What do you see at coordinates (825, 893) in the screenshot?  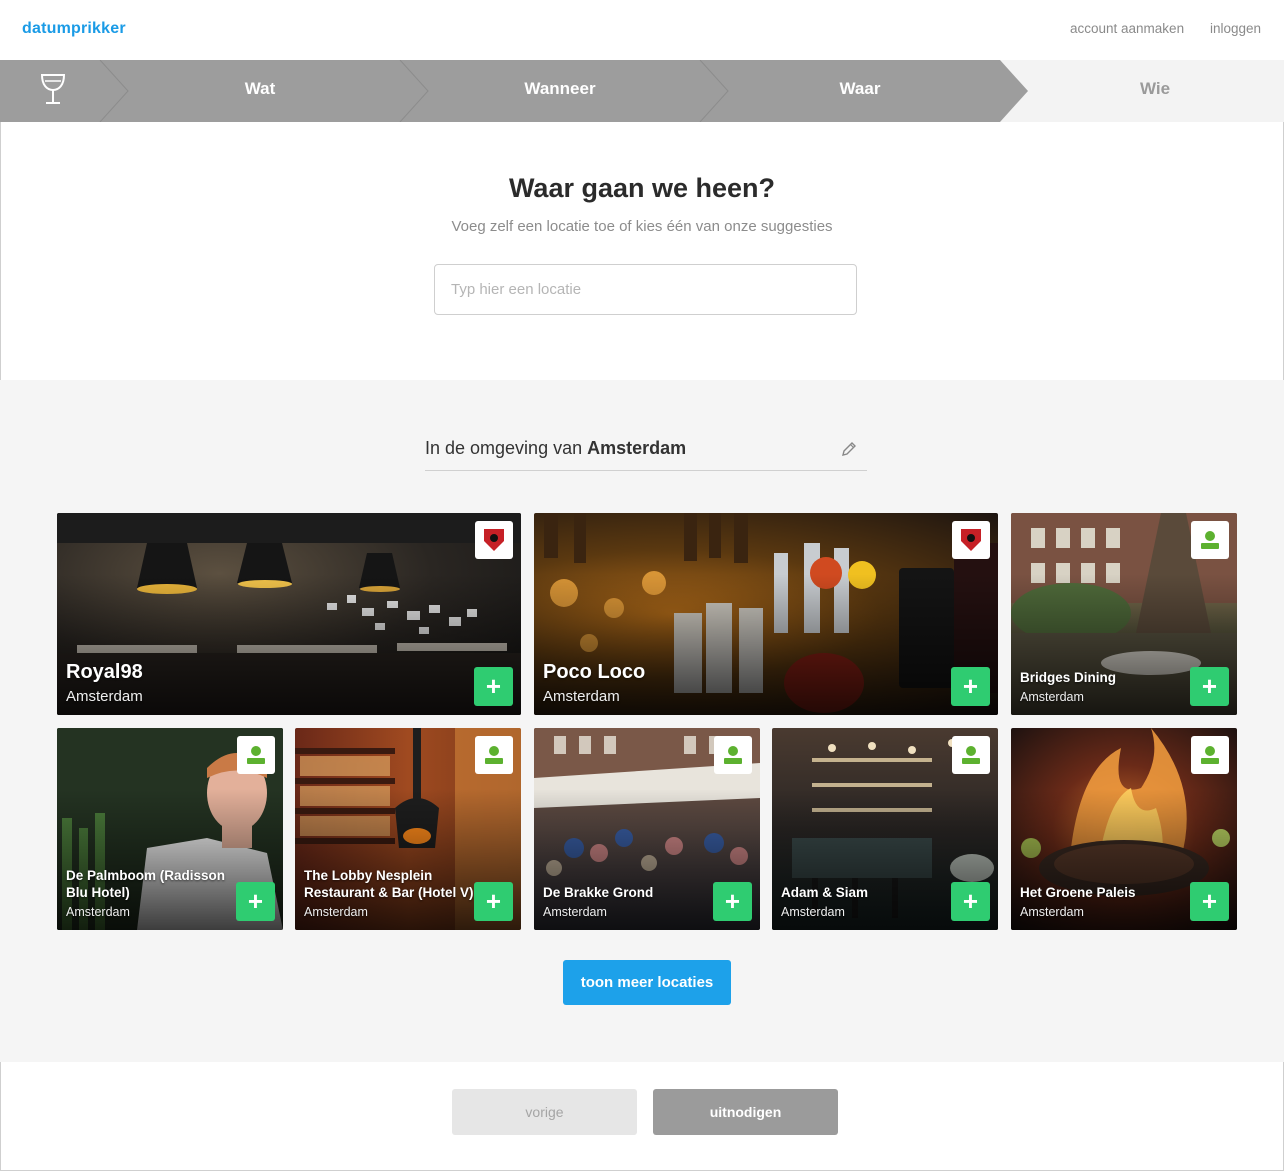 I see `card-name: Adam & Siam` at bounding box center [825, 893].